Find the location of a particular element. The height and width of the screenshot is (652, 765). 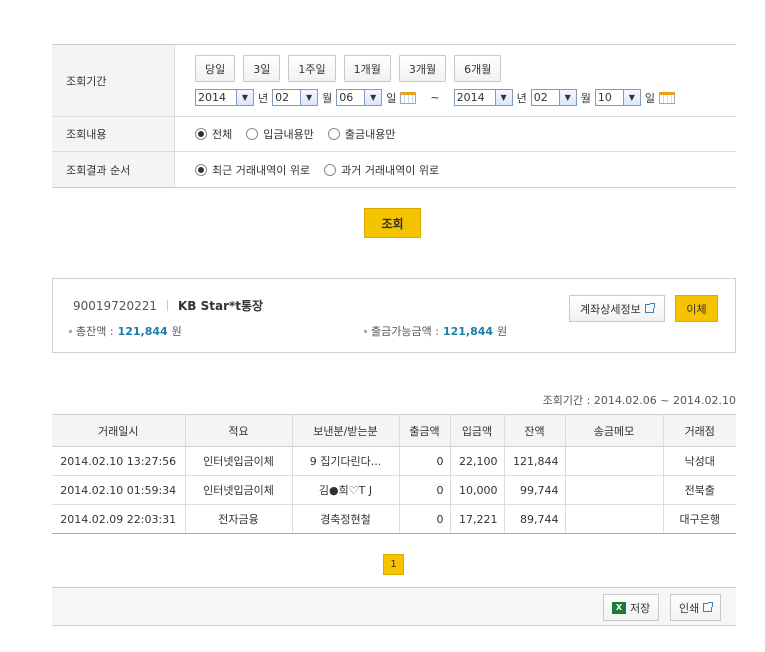

result-period: 조회기간 : 2014.02.06 ~ 2014.02.10 is located at coordinates (639, 400).